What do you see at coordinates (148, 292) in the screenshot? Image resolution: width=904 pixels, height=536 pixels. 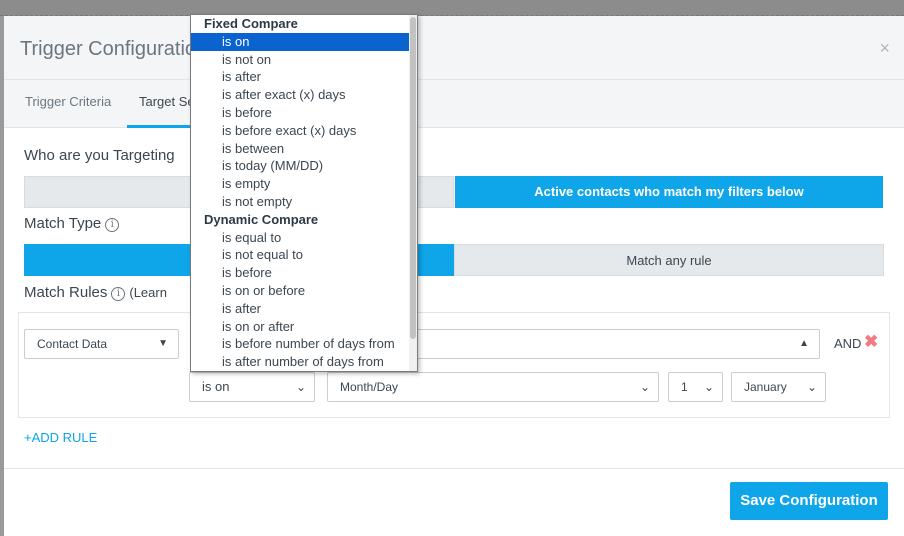 I see `learn-more-link: (Learn` at bounding box center [148, 292].